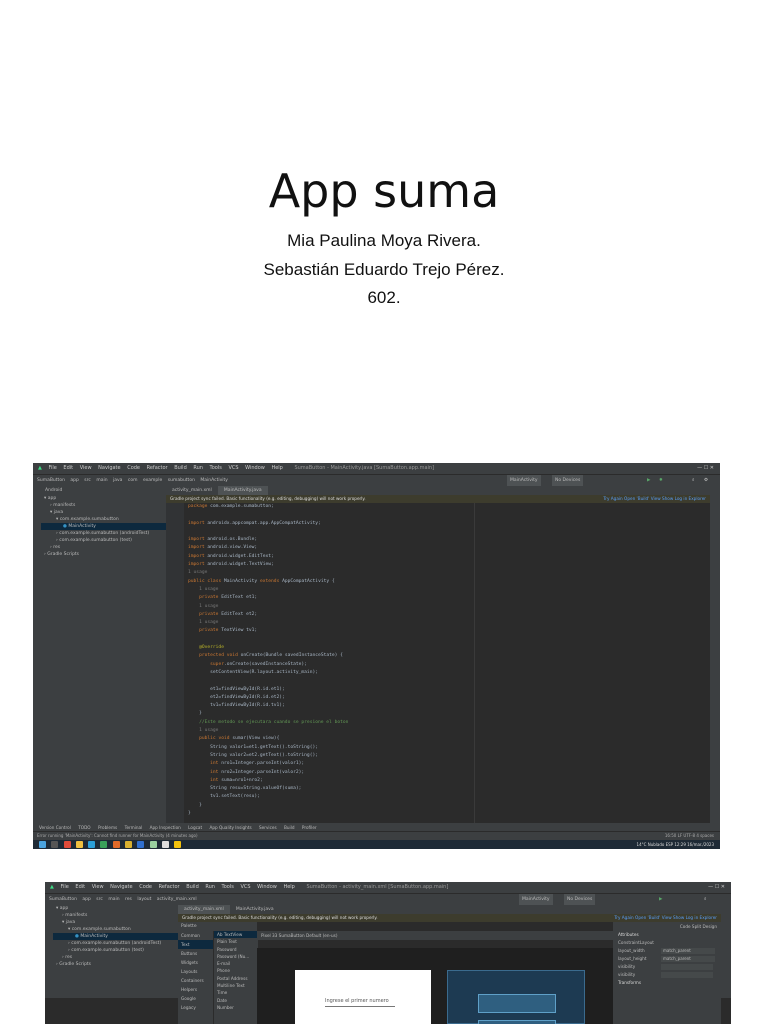  What do you see at coordinates (268, 827) in the screenshot?
I see `tool-services: Services` at bounding box center [268, 827].